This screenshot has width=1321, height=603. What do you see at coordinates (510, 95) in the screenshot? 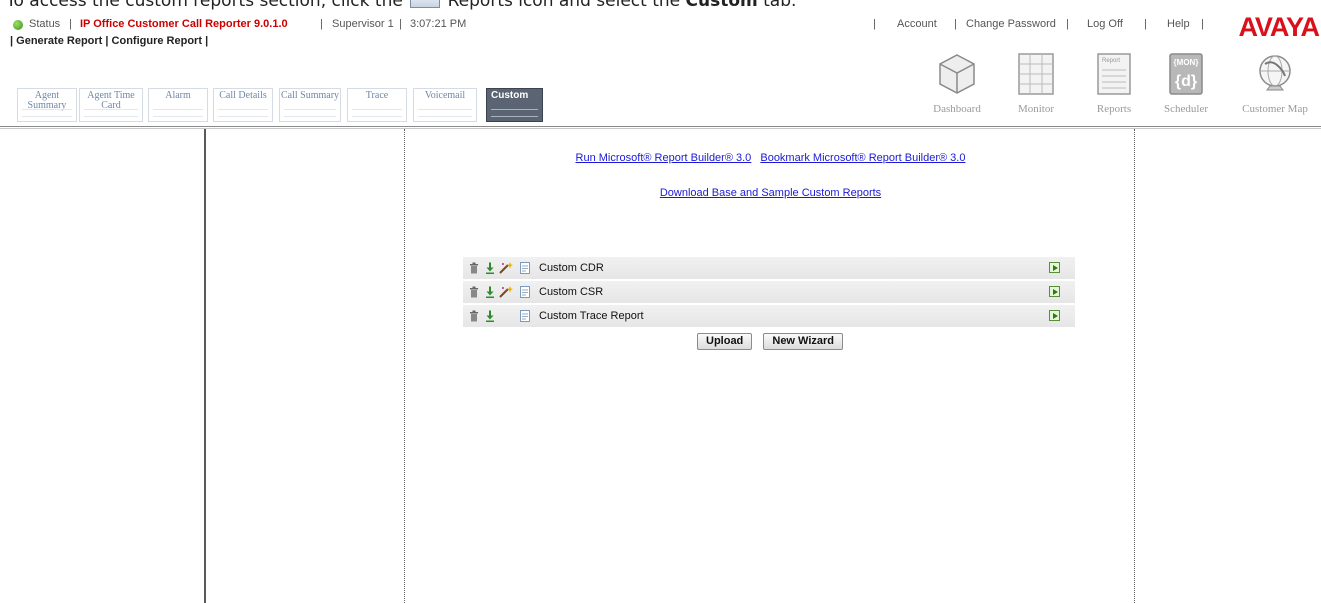
I see `tab-label: Custom` at bounding box center [510, 95].